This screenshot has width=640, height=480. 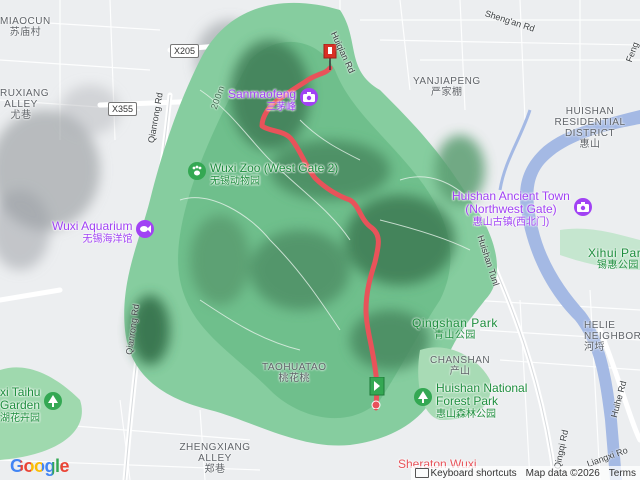 I want to click on poi-taihu-garden: xi Taihu Garden 湖花卉园, so click(x=31, y=405).